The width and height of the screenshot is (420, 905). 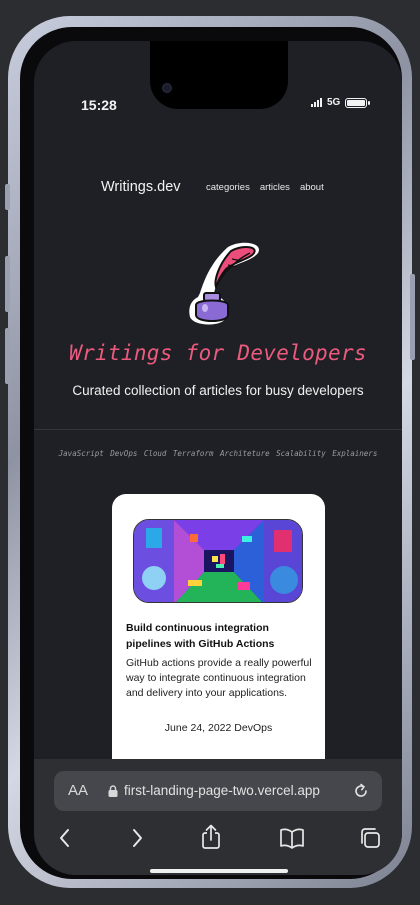 I want to click on site-logo: Writings.dev, so click(x=141, y=187).